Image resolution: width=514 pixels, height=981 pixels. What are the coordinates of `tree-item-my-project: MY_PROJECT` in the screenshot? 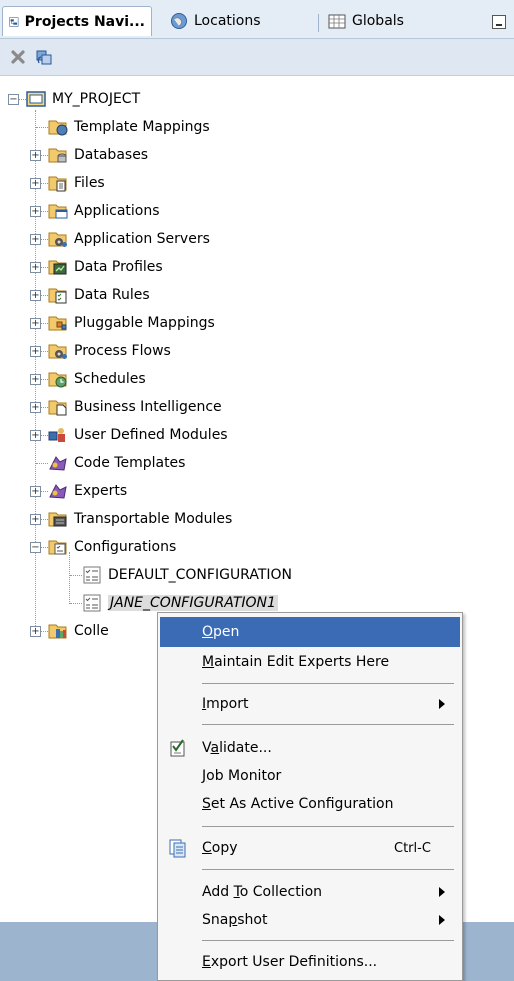 It's located at (83, 99).